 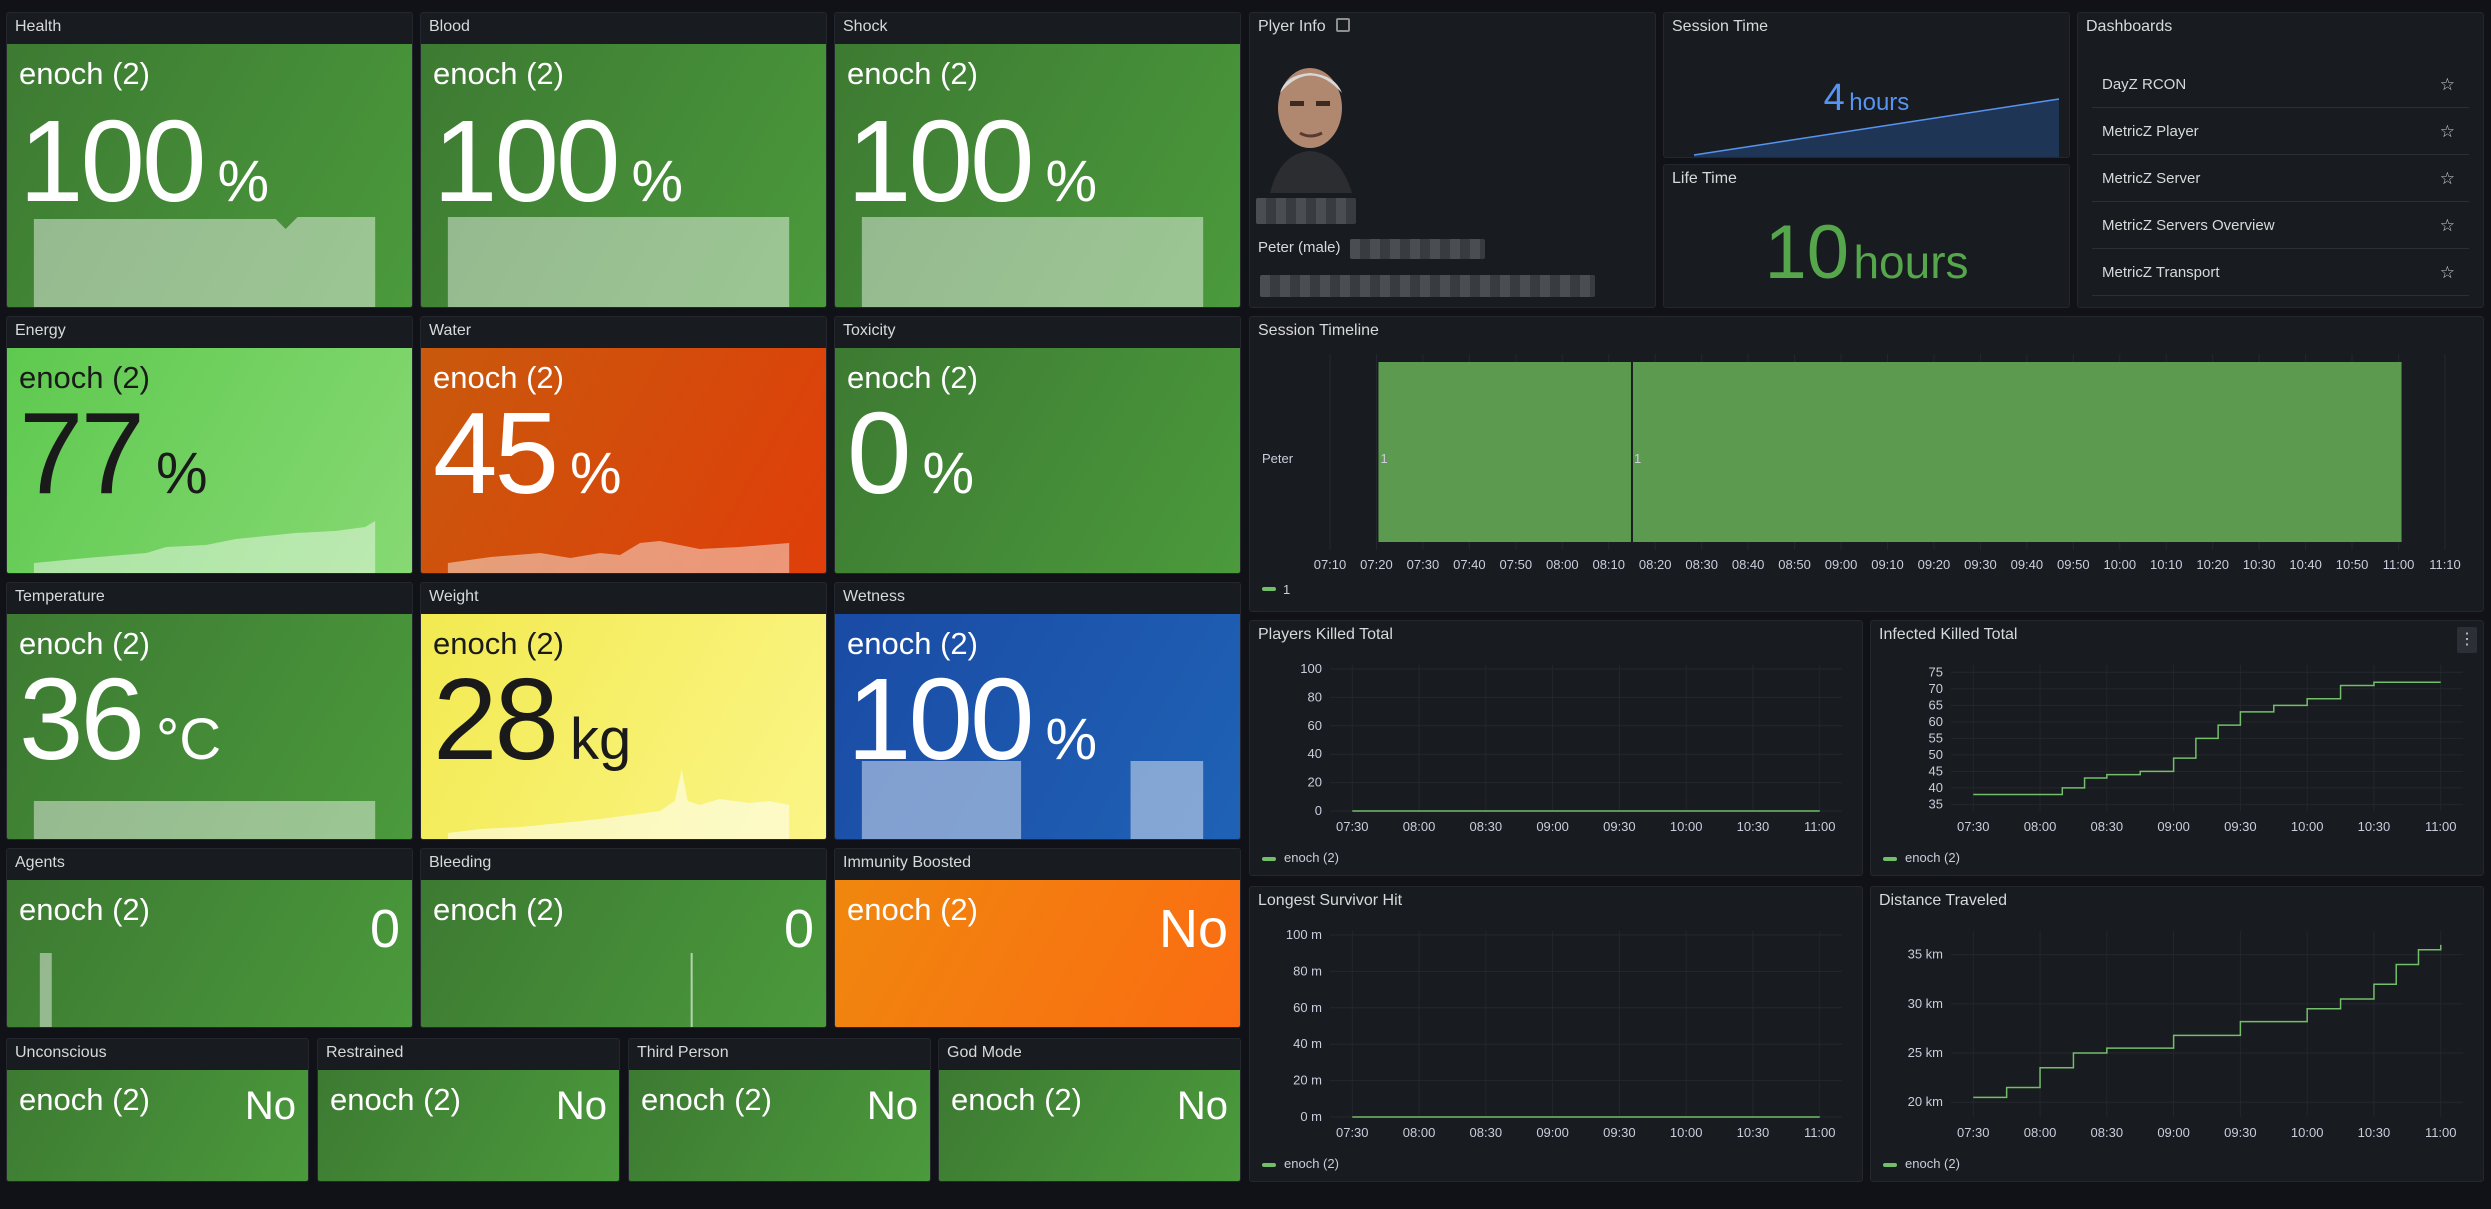 What do you see at coordinates (1037, 445) in the screenshot?
I see `toxicity-panel: Toxicity enoch (2) 0%` at bounding box center [1037, 445].